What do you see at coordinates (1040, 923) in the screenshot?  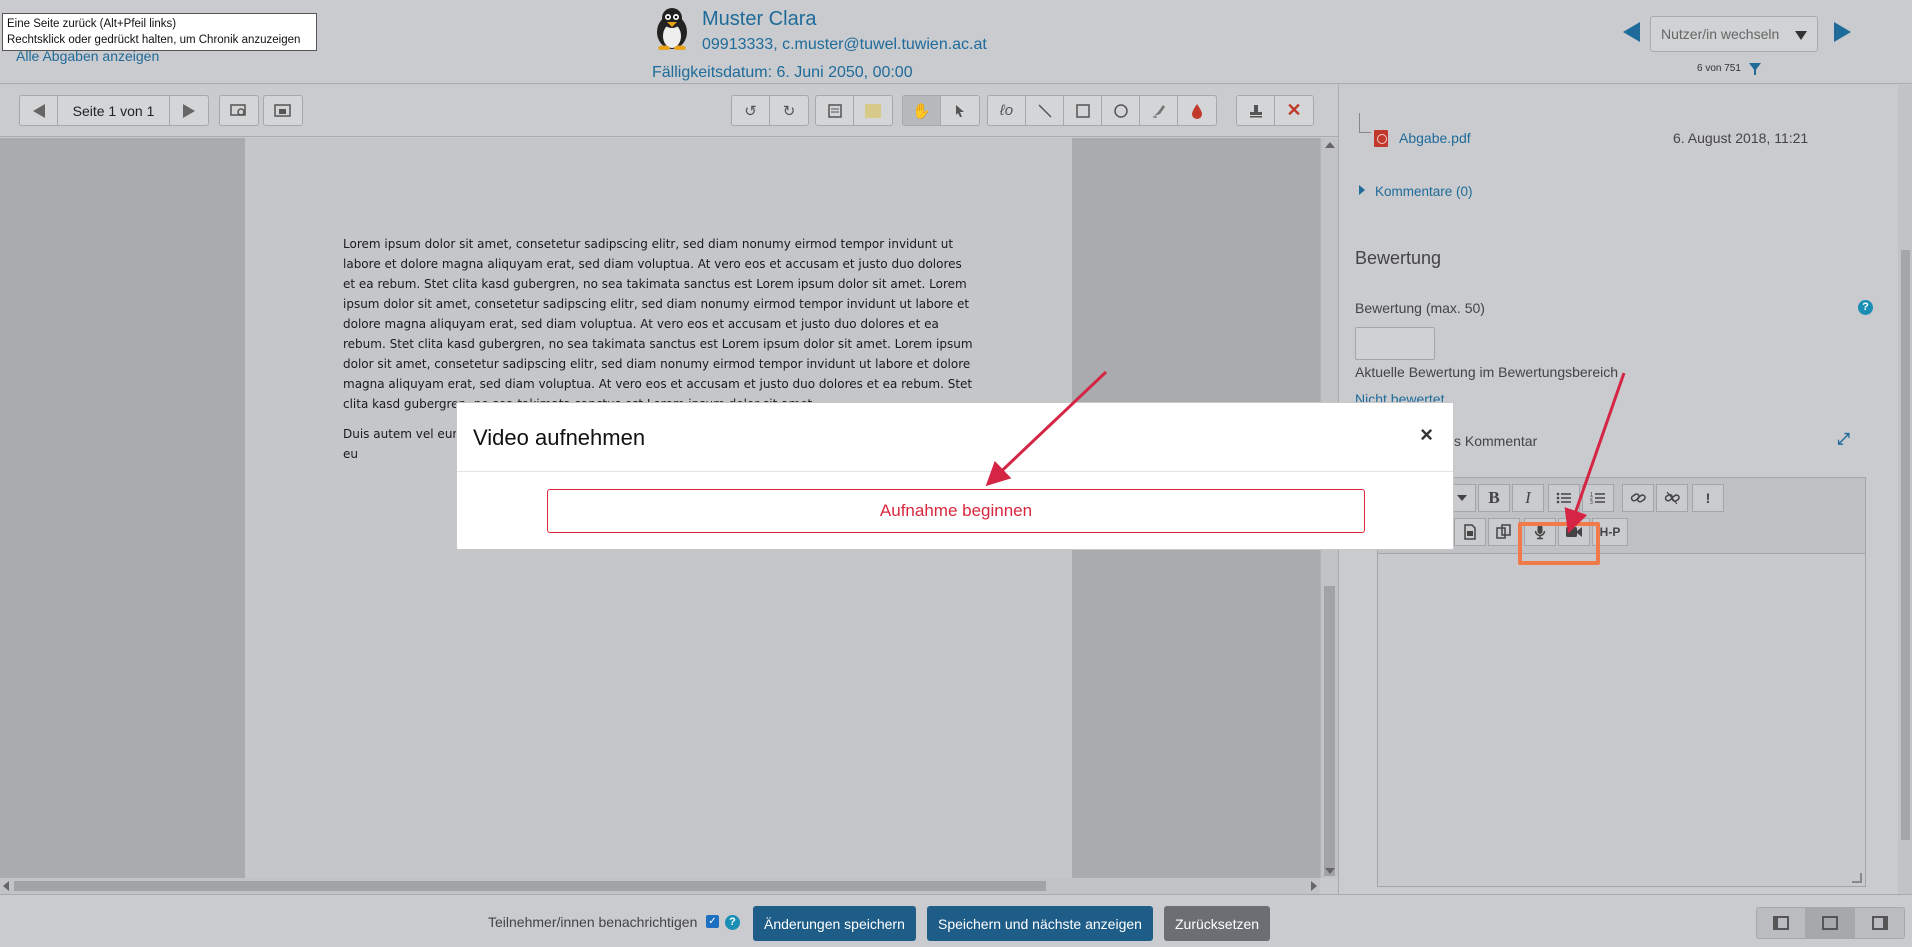 I see `save-and-next-button: Speichern und nächste anzeigen` at bounding box center [1040, 923].